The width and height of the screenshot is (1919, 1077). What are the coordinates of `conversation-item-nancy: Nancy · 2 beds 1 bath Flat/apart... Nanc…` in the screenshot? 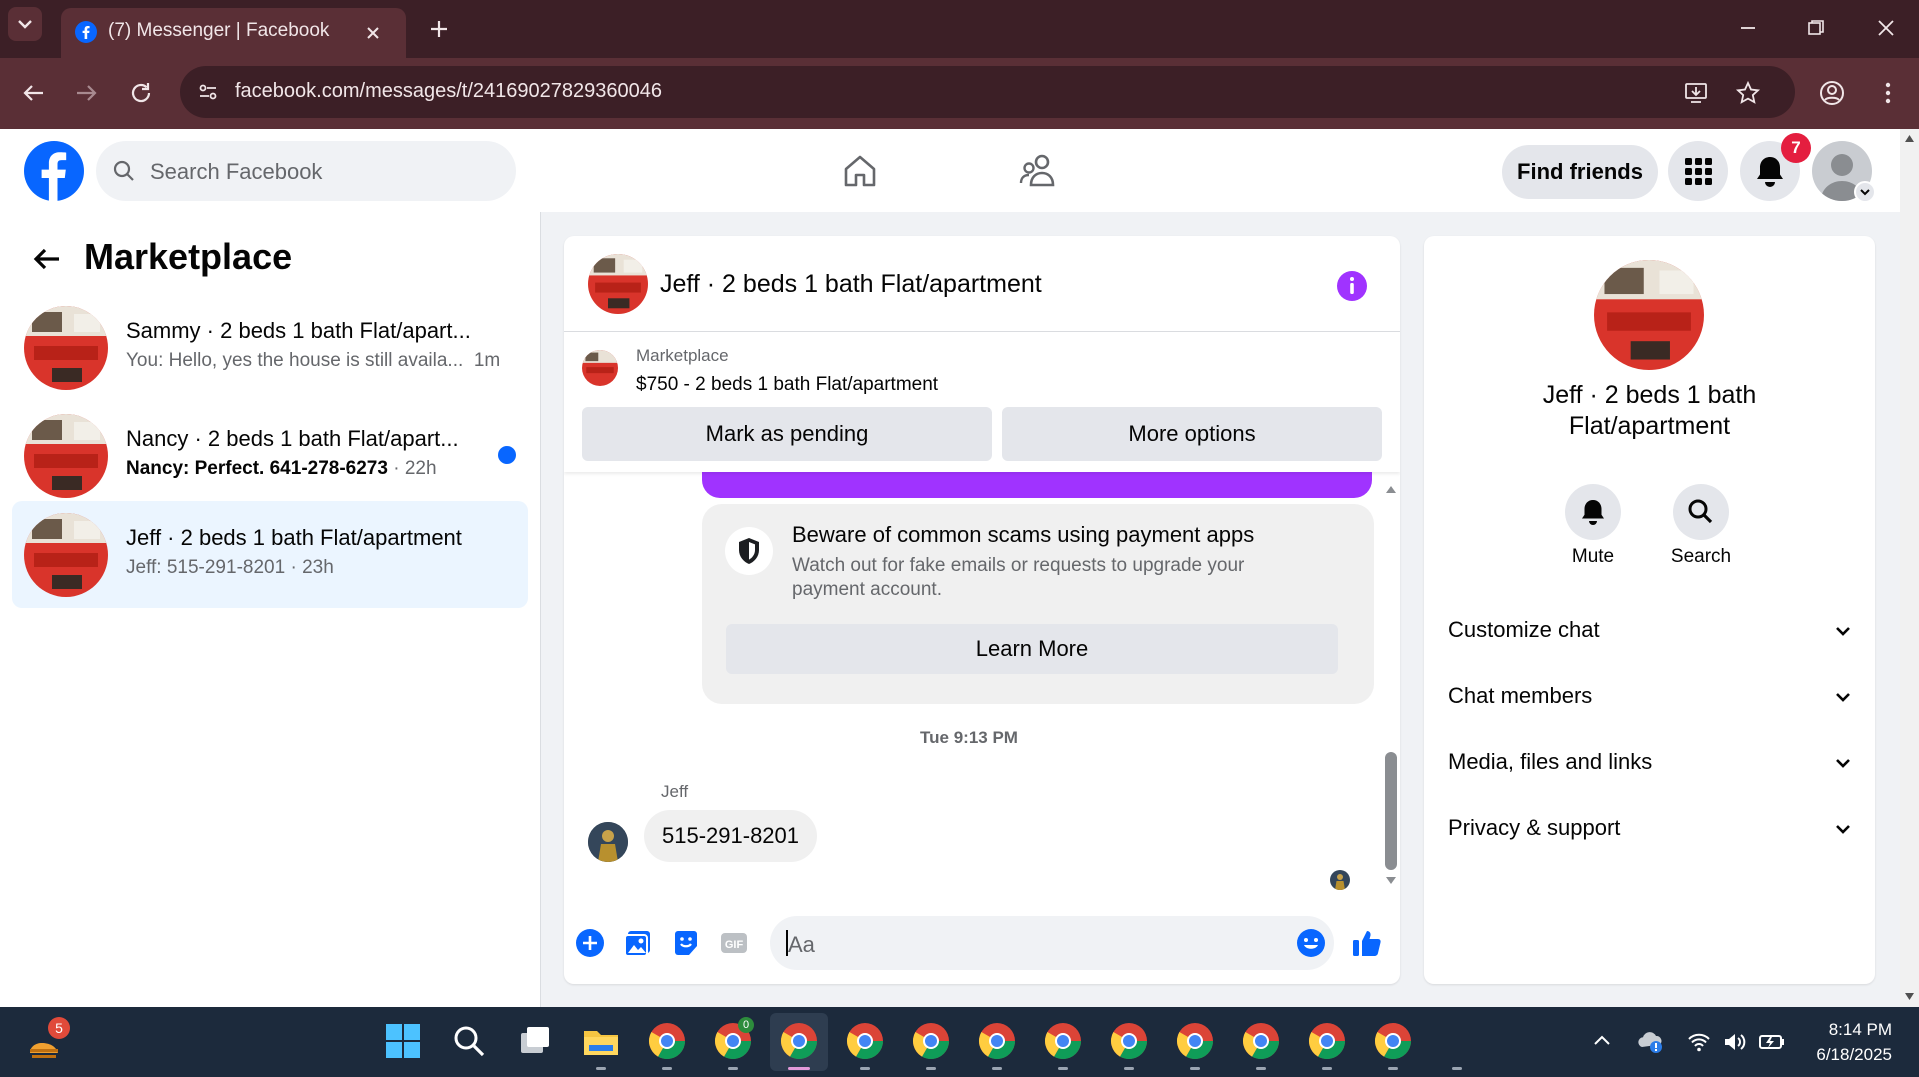 It's located at (270, 455).